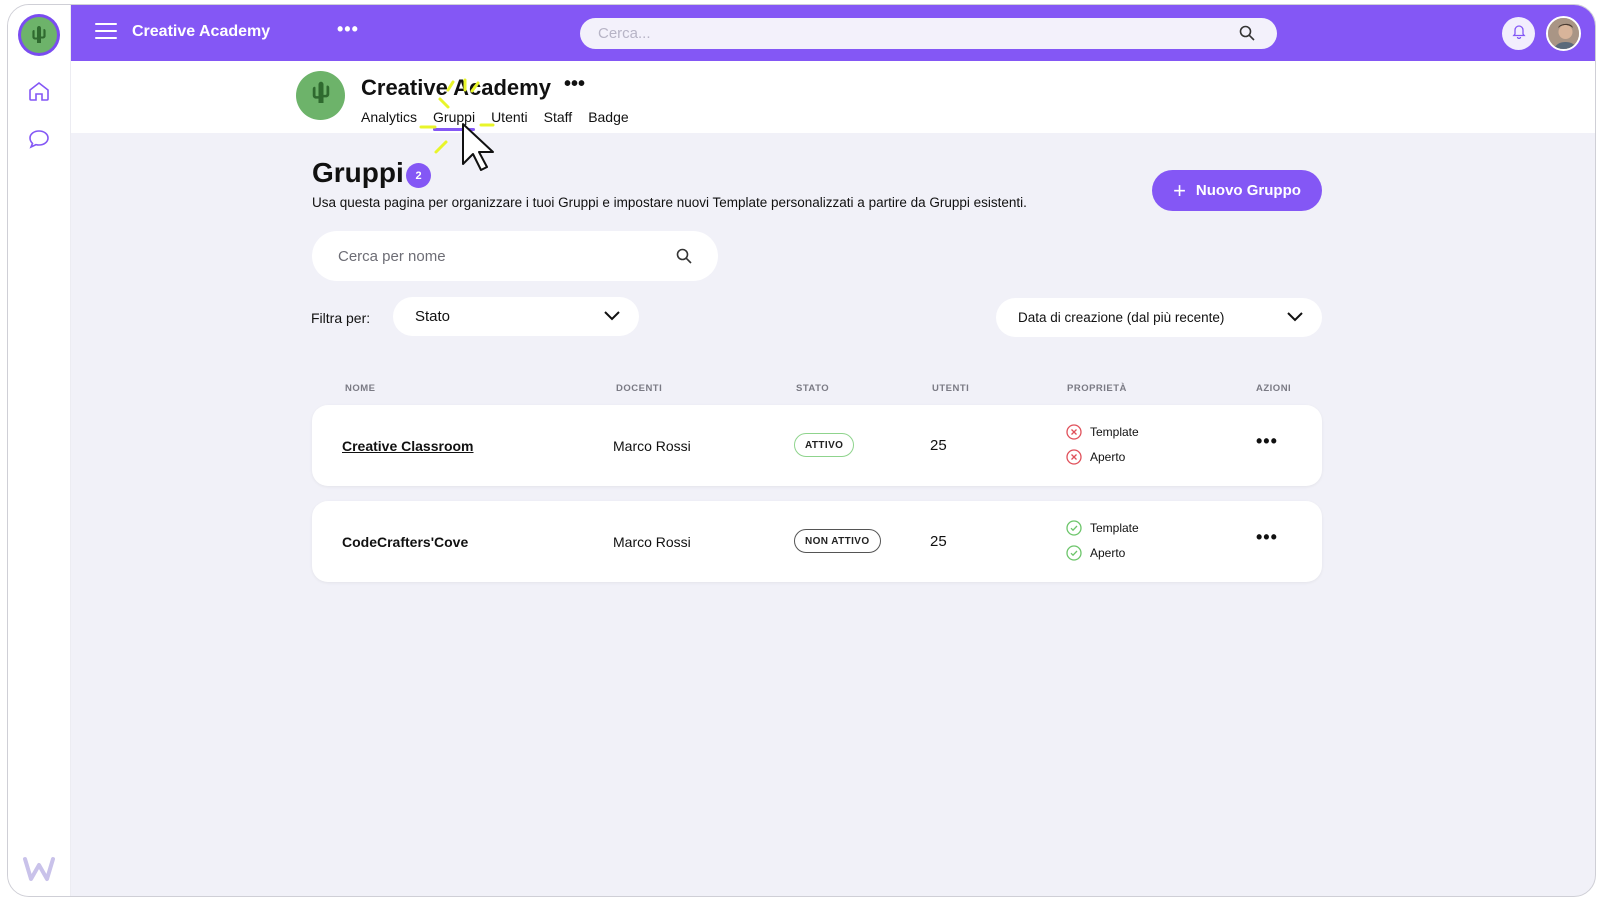  I want to click on status-badge: ATTIVO, so click(824, 445).